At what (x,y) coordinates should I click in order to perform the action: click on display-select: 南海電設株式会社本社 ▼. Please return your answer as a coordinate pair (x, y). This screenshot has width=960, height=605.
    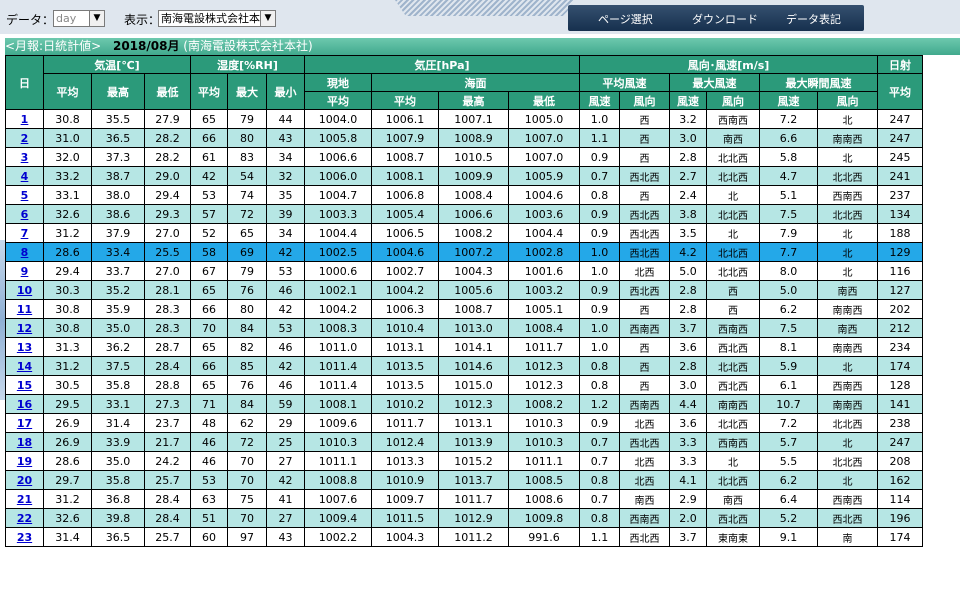
    Looking at the image, I should click on (217, 18).